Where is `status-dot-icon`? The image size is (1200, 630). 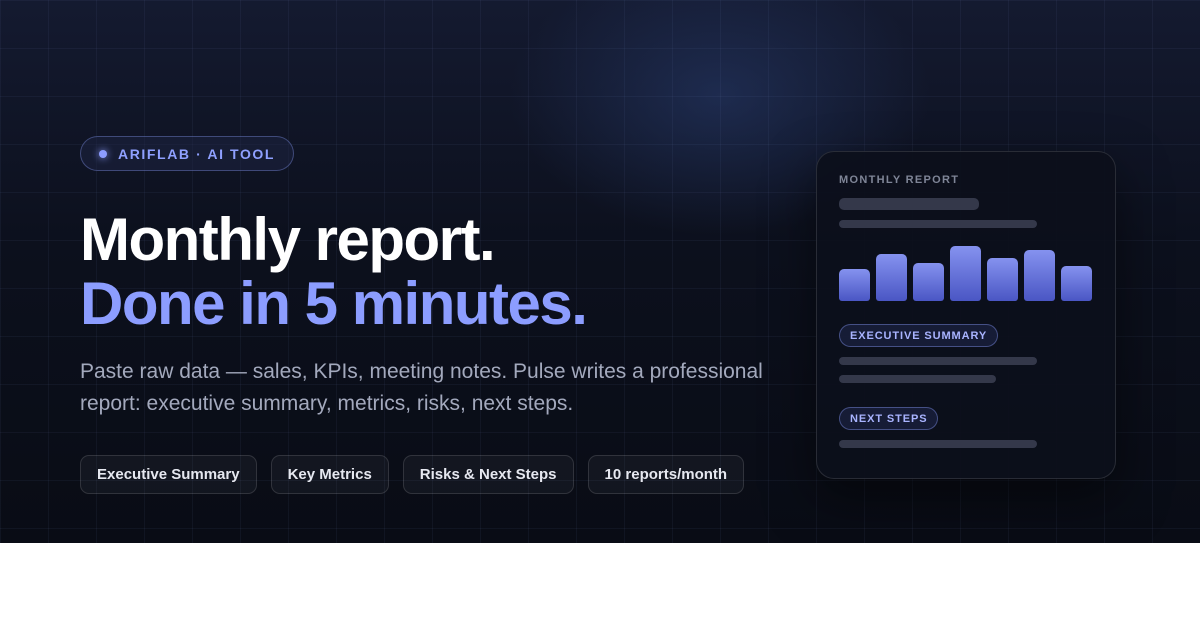 status-dot-icon is located at coordinates (103, 153).